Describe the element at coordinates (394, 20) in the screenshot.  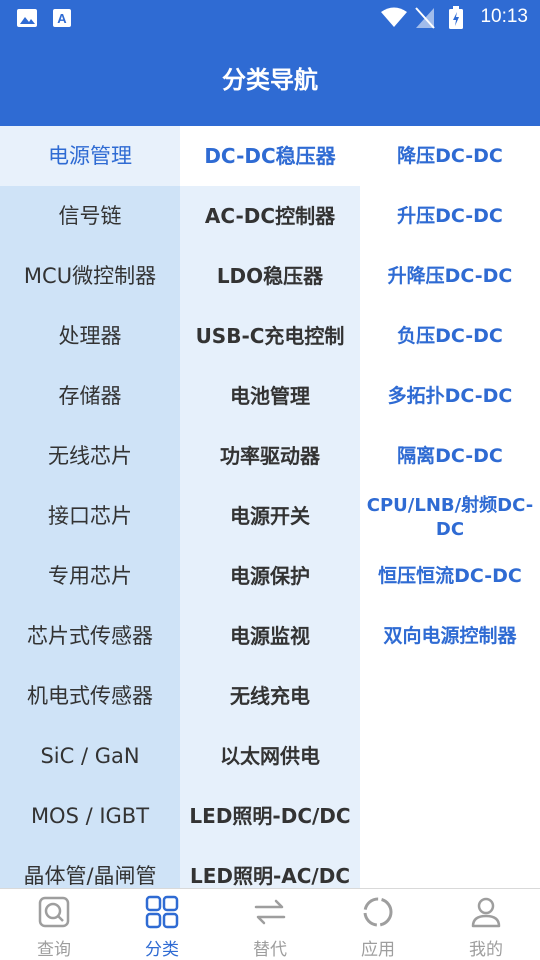
I see `wifi-icon` at that location.